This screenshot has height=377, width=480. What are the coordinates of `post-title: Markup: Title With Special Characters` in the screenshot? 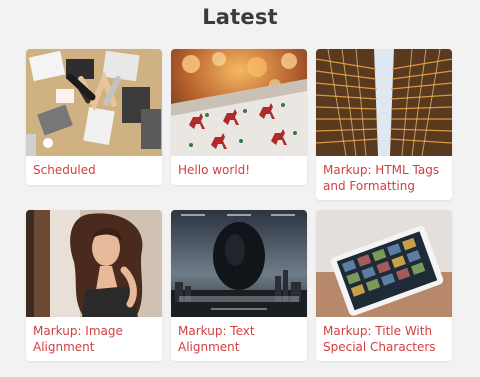 It's located at (384, 336).